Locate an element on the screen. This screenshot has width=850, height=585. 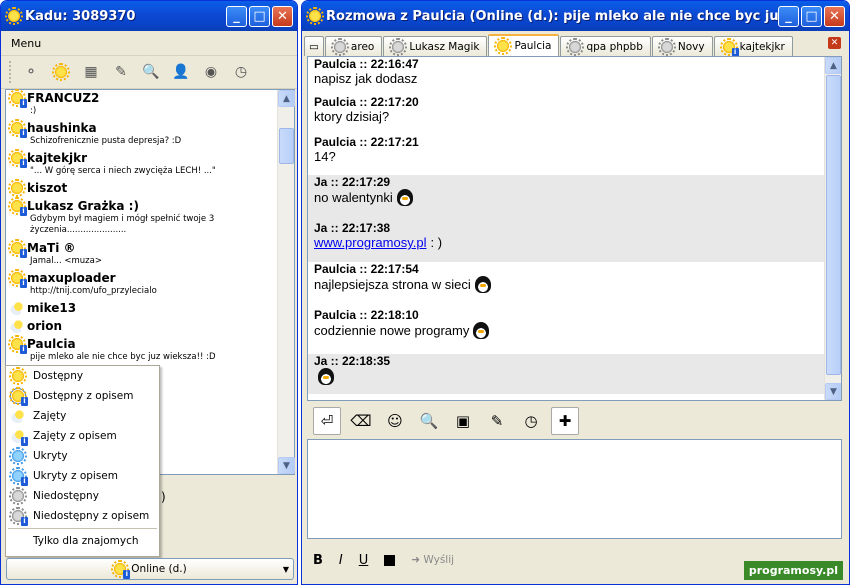
status-menu-item: Dostępny is located at coordinates (82, 376).